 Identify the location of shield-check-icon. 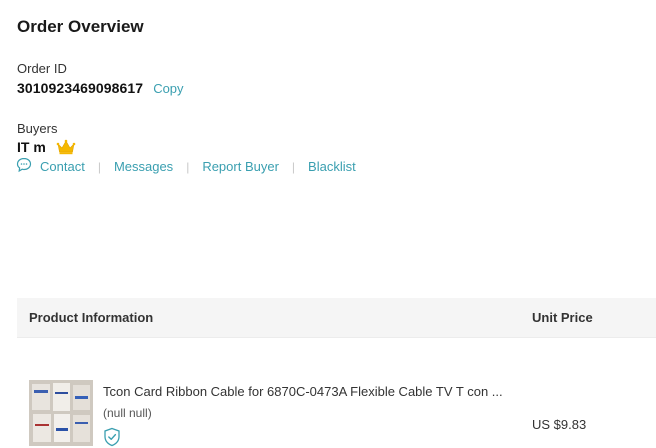
(112, 437).